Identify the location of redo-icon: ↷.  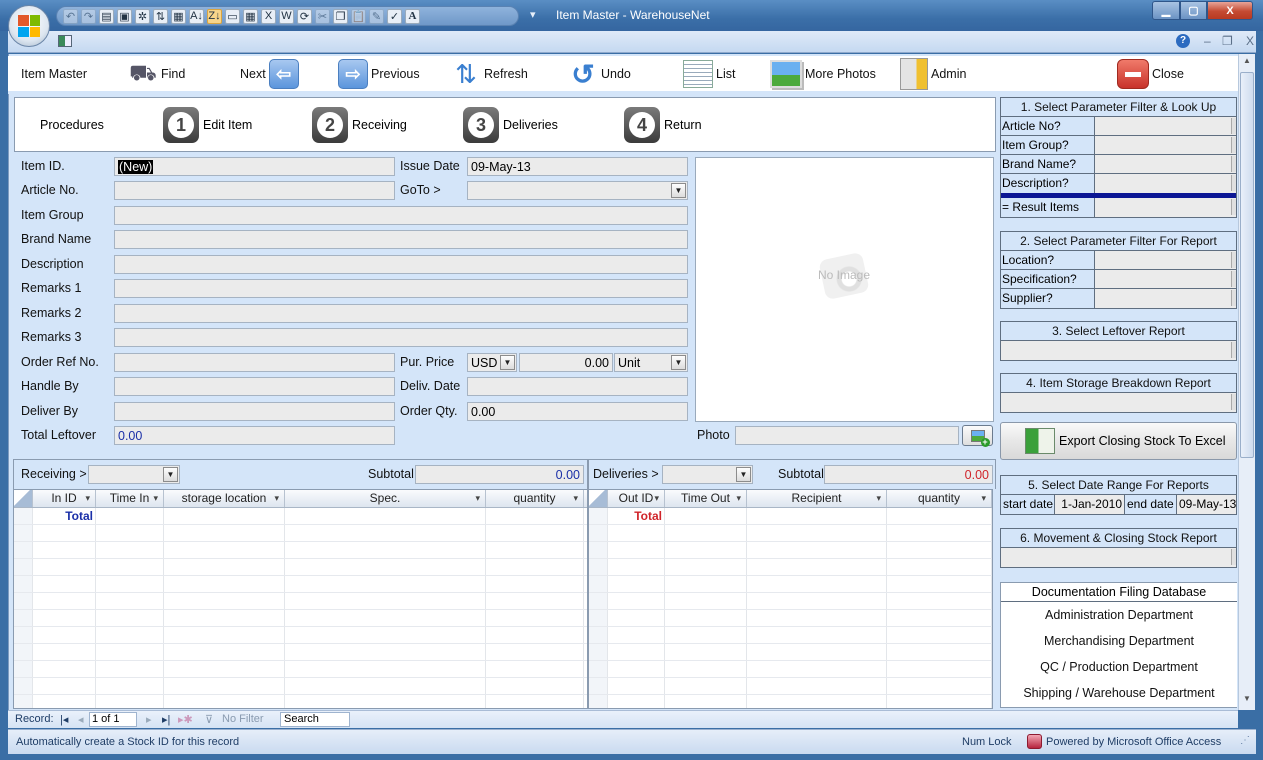
(88, 16).